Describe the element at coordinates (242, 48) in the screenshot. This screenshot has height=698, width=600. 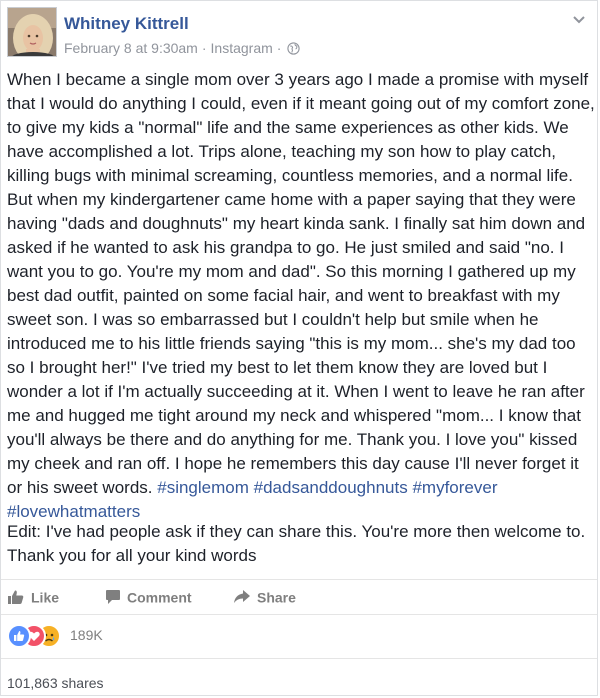
I see `post-source: Instagram` at that location.